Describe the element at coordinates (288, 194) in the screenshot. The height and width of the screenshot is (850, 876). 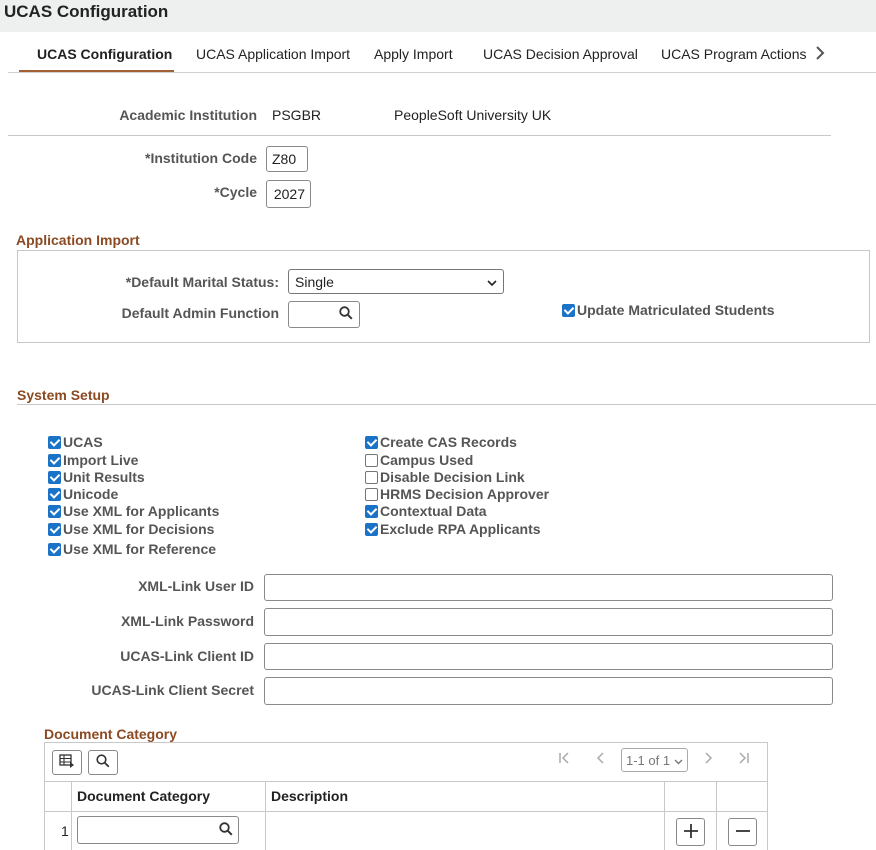
I see `cycle-input: 2027` at that location.